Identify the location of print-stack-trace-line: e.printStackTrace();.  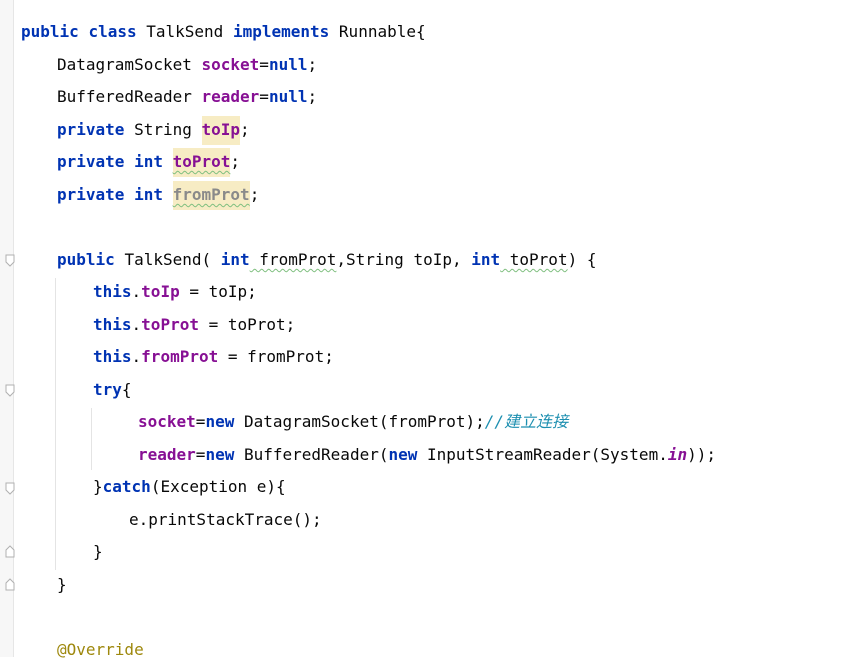
(225, 519).